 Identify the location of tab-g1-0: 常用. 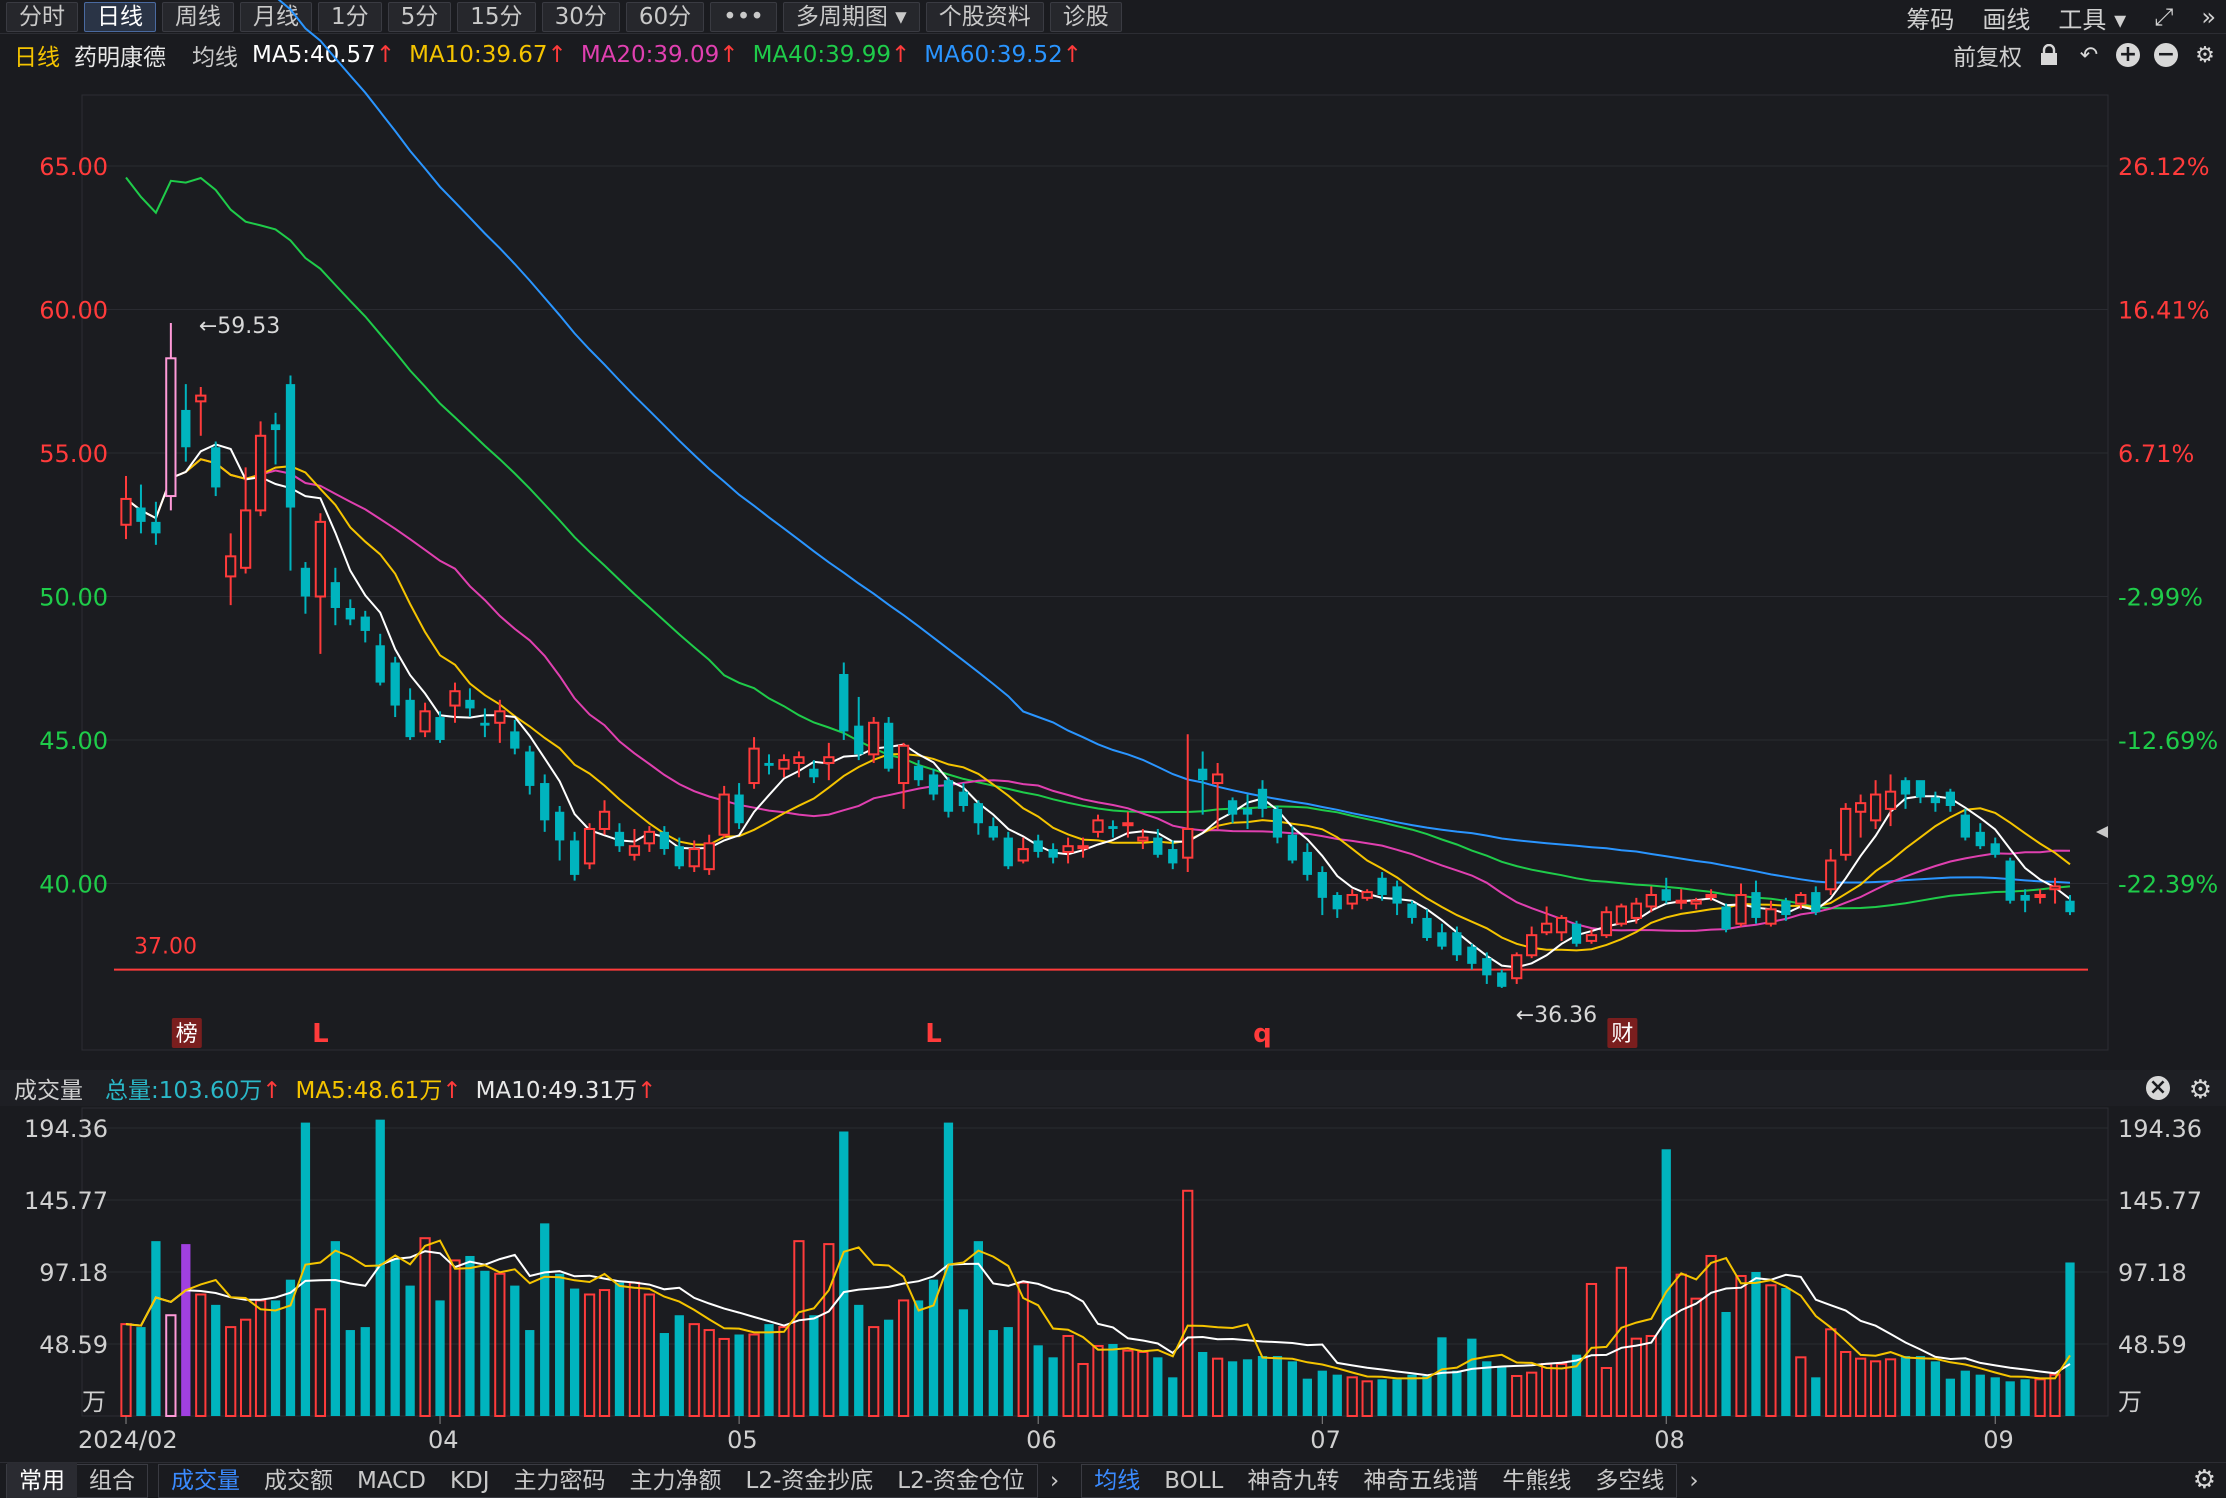
(42, 1480).